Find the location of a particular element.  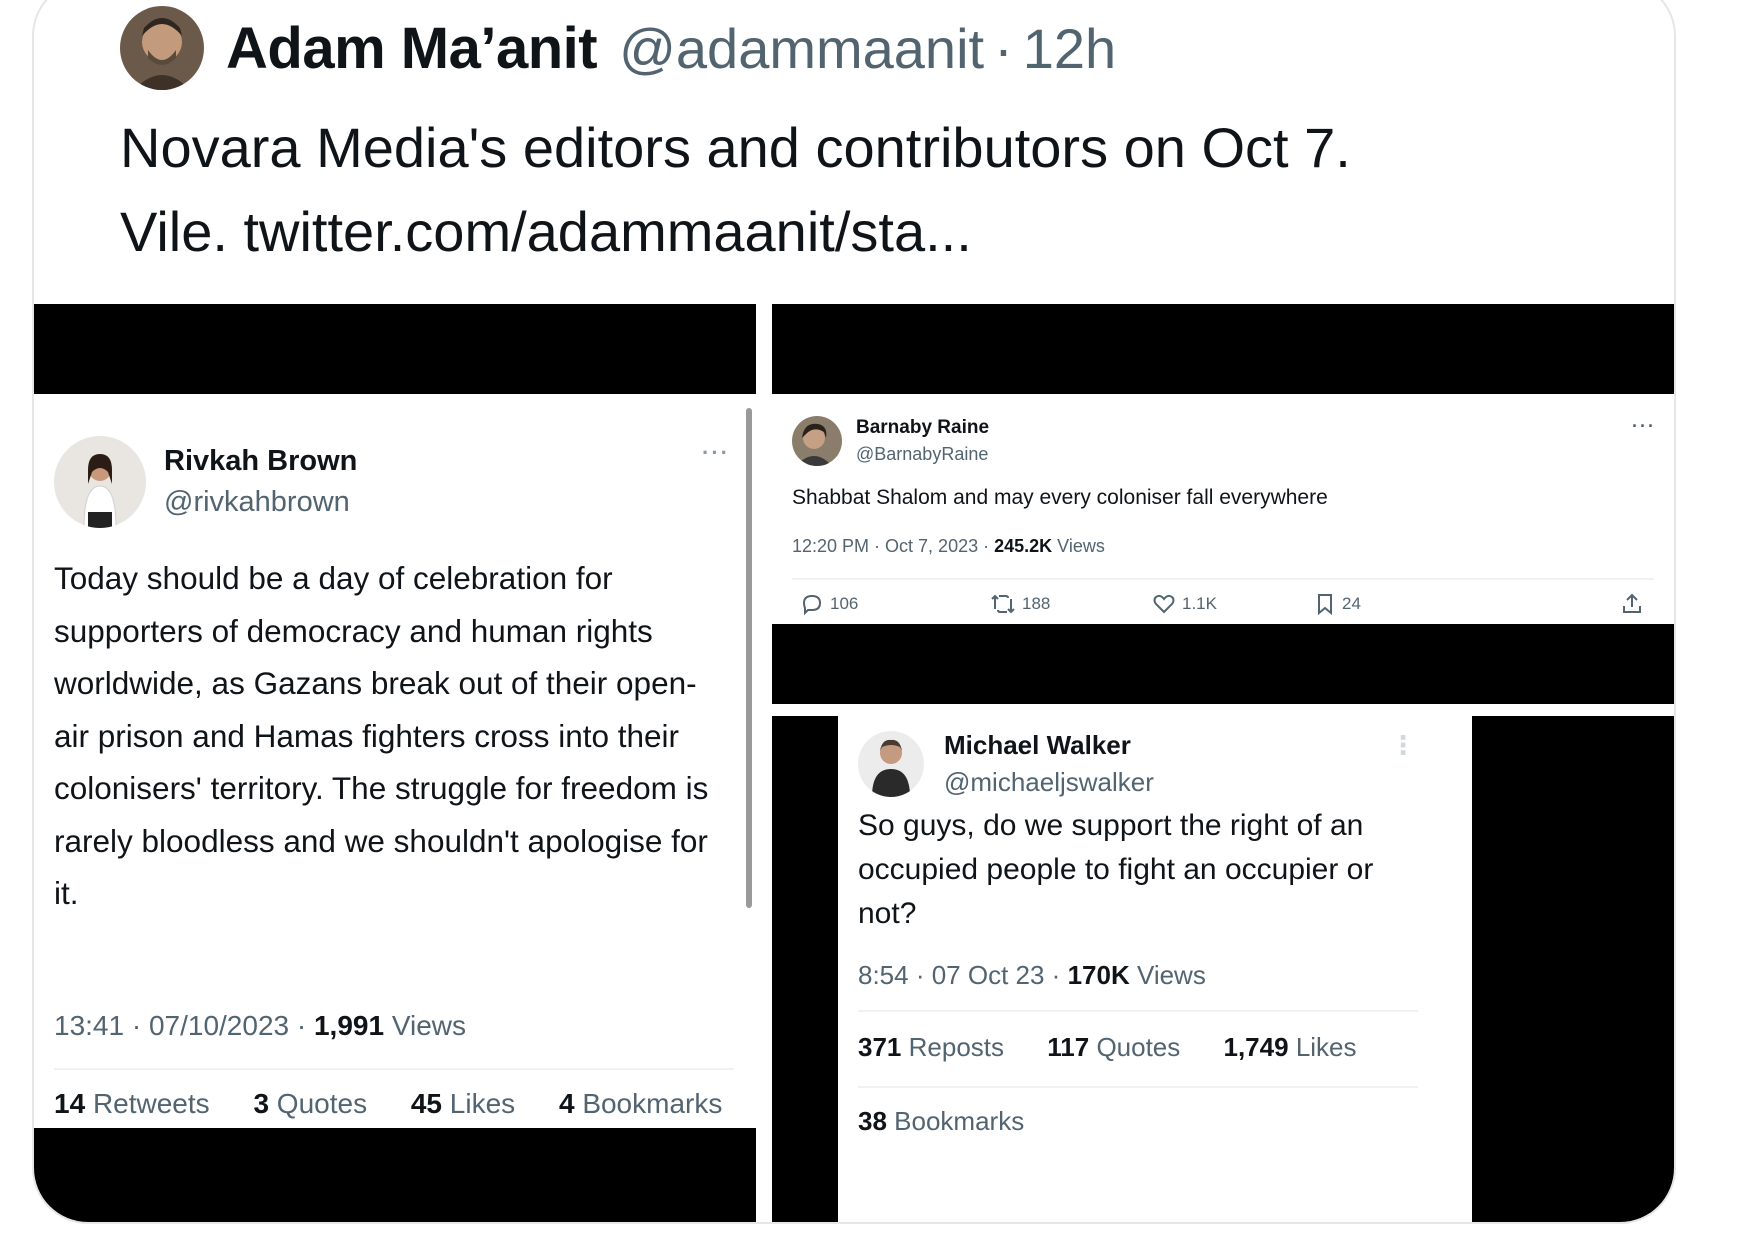

repost-button: 188 is located at coordinates (1020, 604).